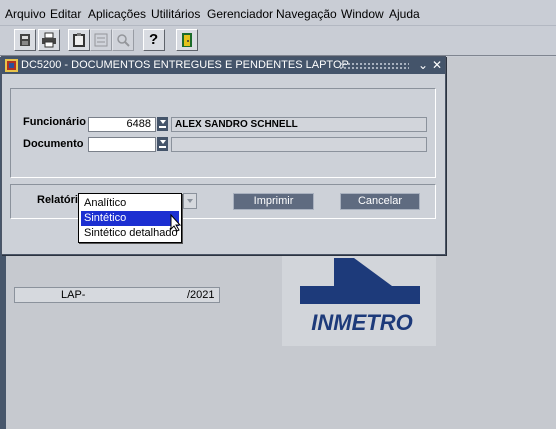 This screenshot has width=556, height=429. I want to click on option-sintetico-detalhado: Sintético detalhado, so click(130, 233).